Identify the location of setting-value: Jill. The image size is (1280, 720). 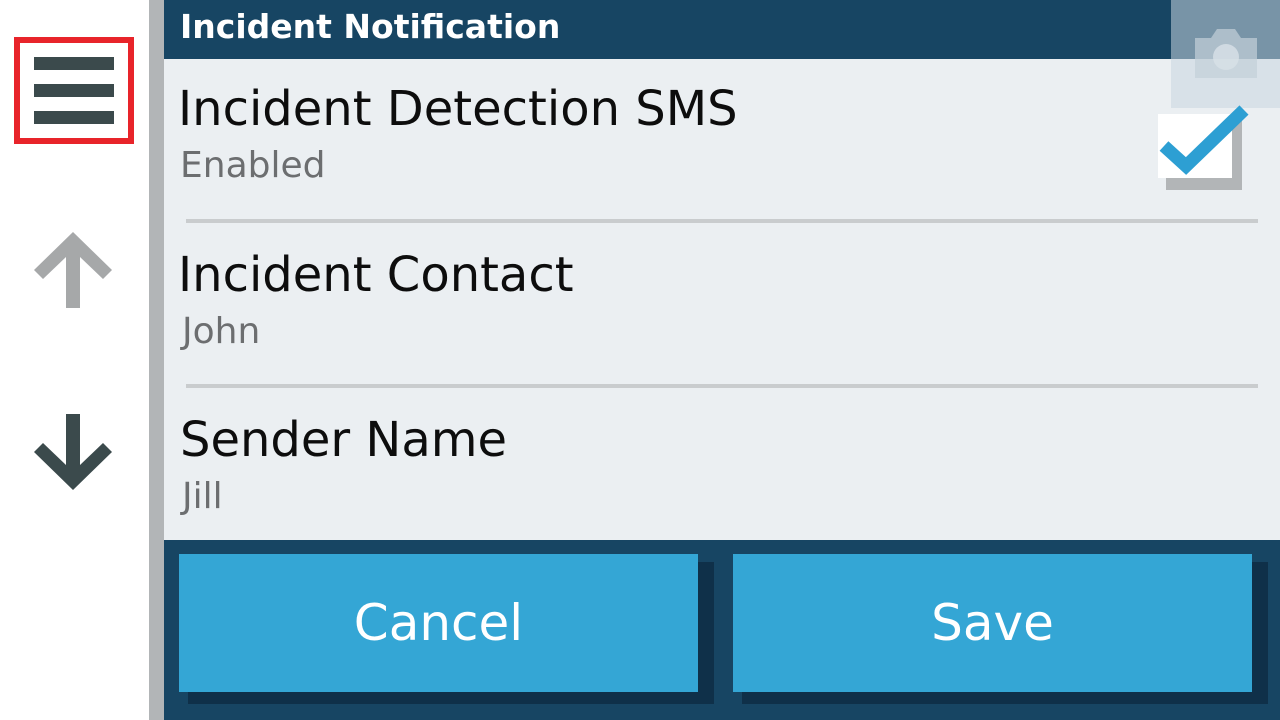
(202, 496).